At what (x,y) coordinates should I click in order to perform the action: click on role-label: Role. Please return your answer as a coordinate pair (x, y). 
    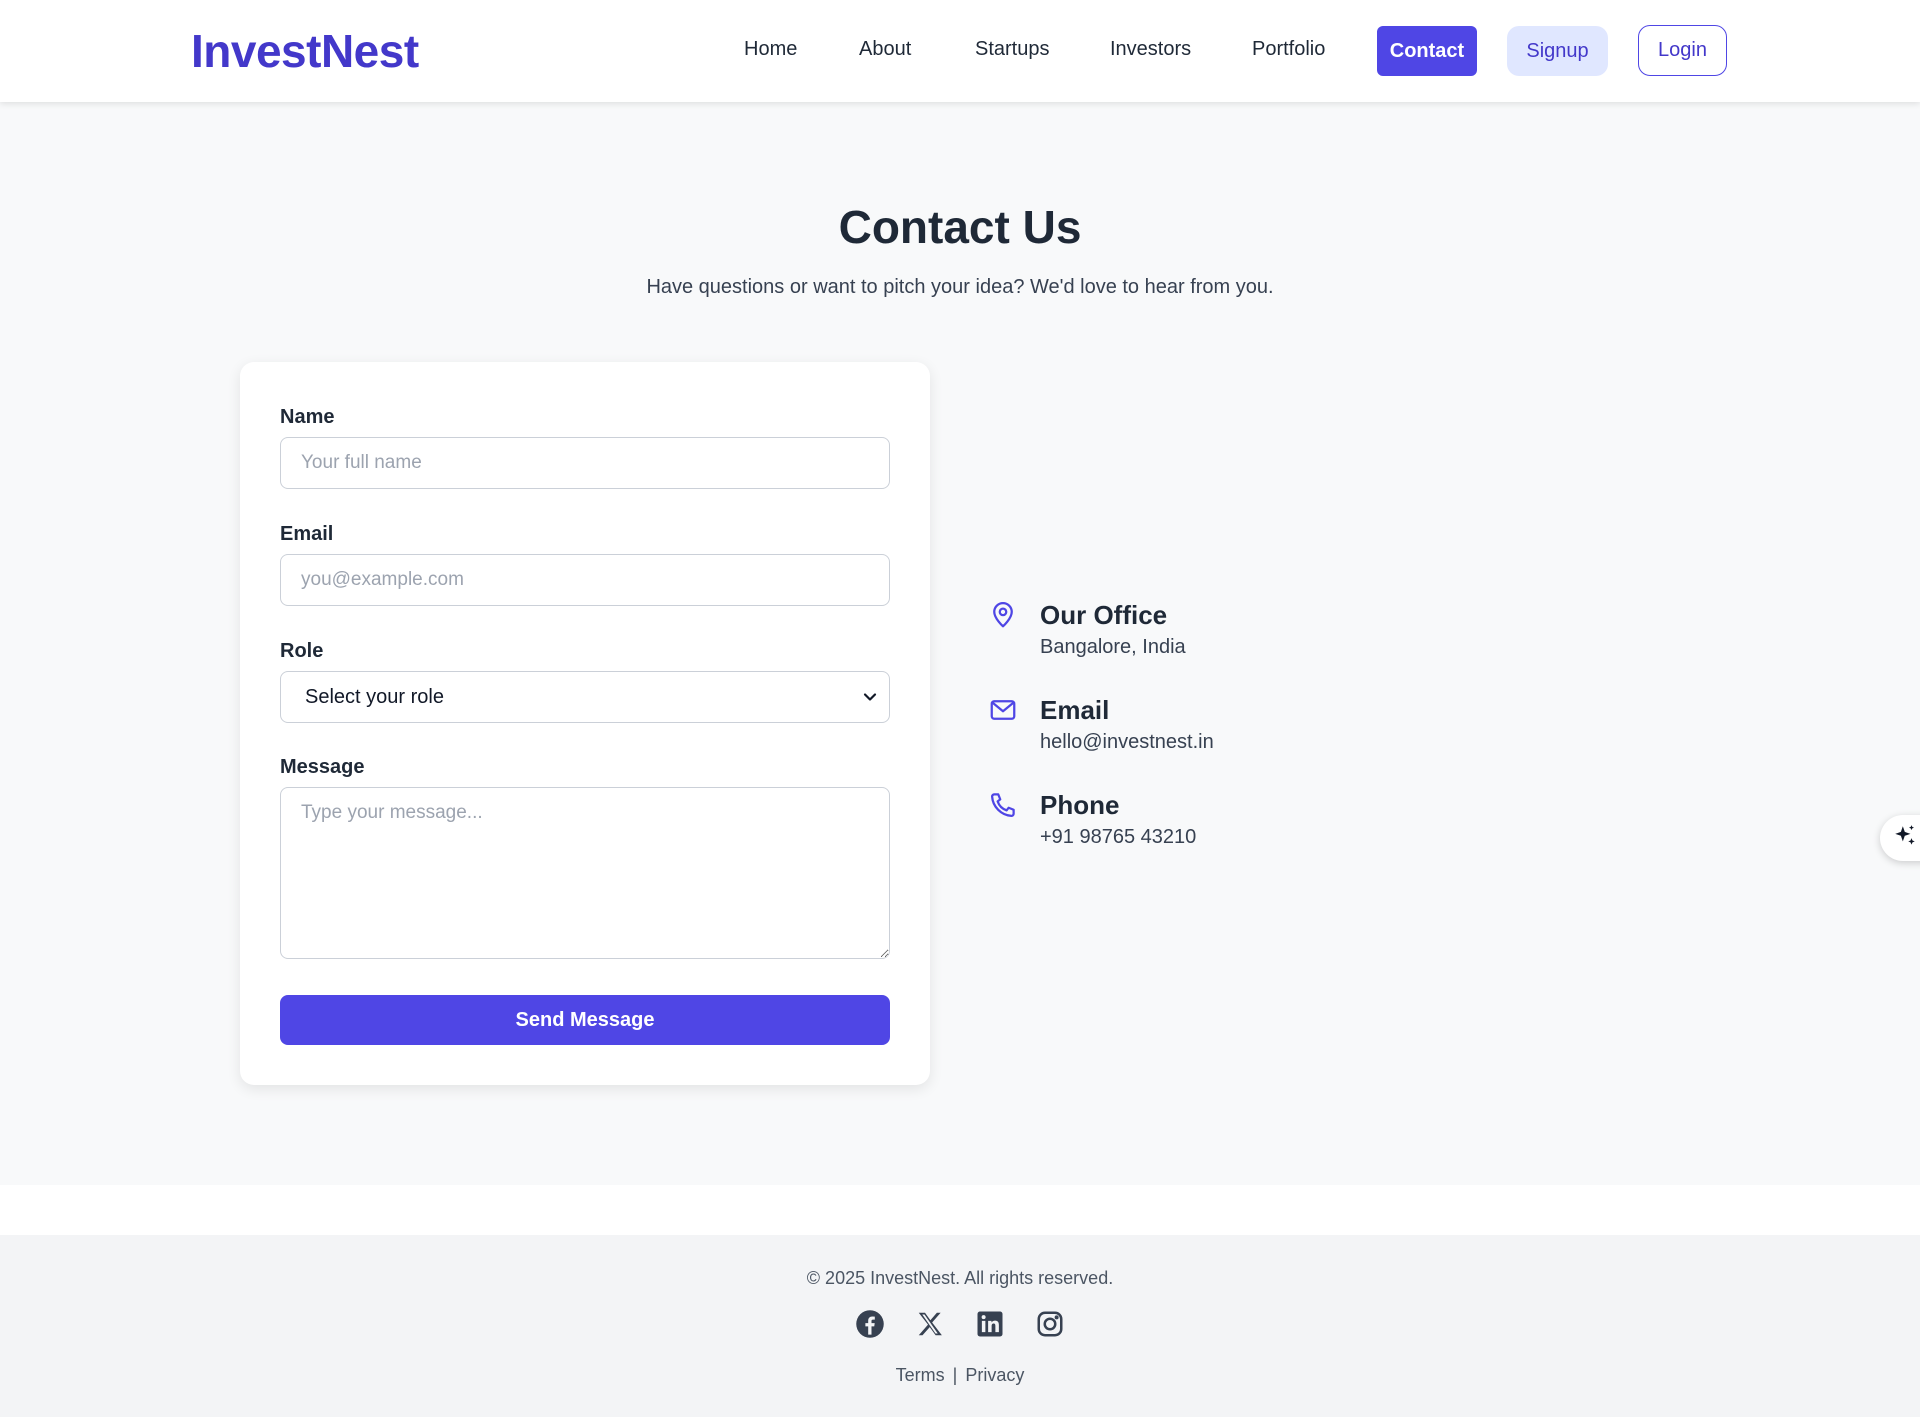
    Looking at the image, I should click on (302, 651).